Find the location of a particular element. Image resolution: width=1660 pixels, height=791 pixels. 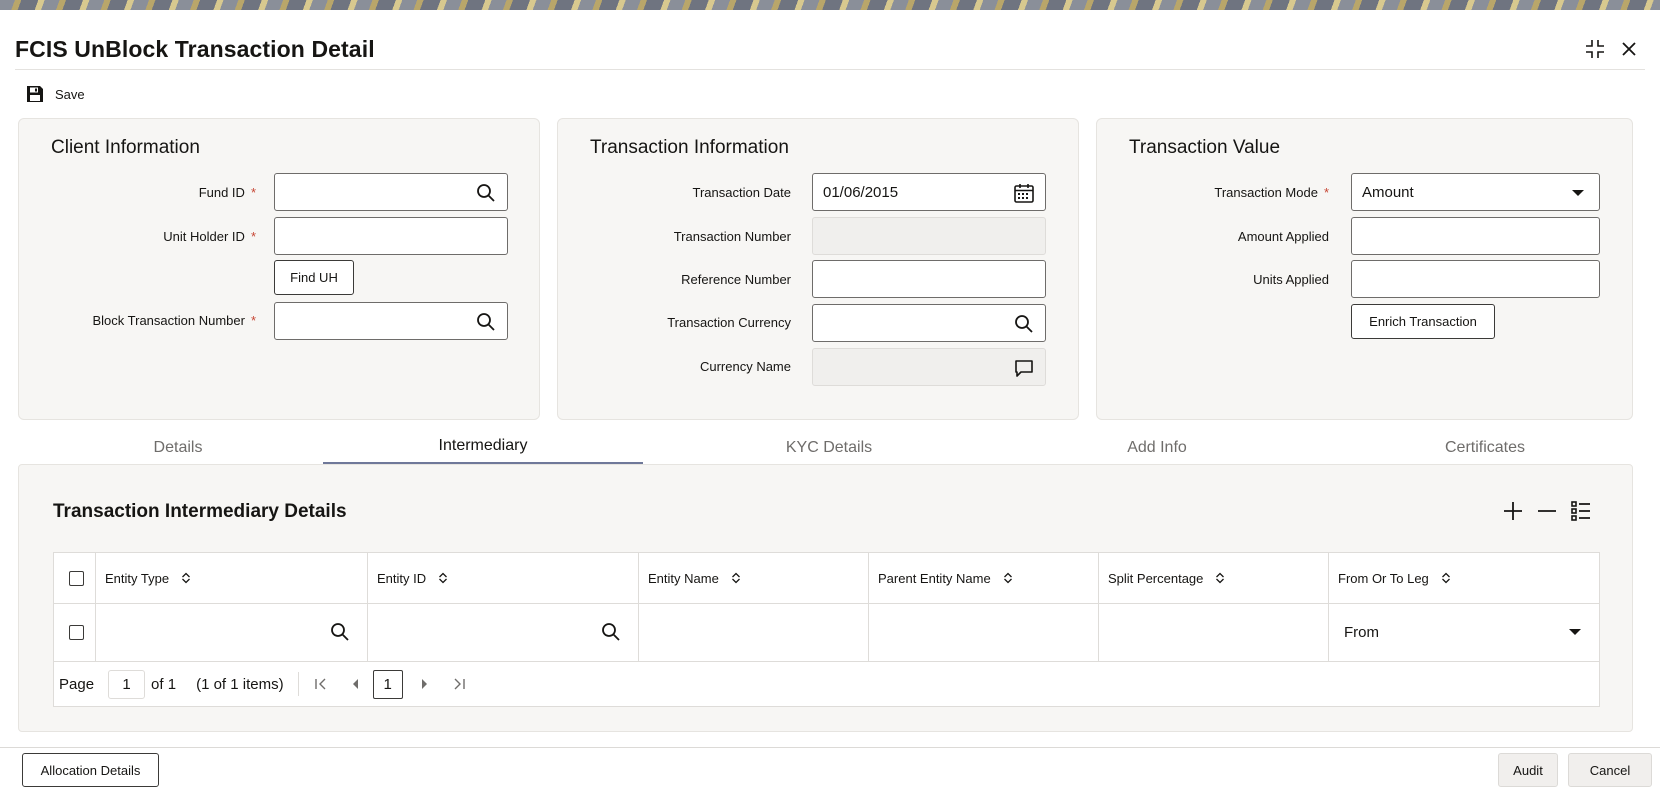

column-header-split-percentage: Split Percentage is located at coordinates (1214, 578).